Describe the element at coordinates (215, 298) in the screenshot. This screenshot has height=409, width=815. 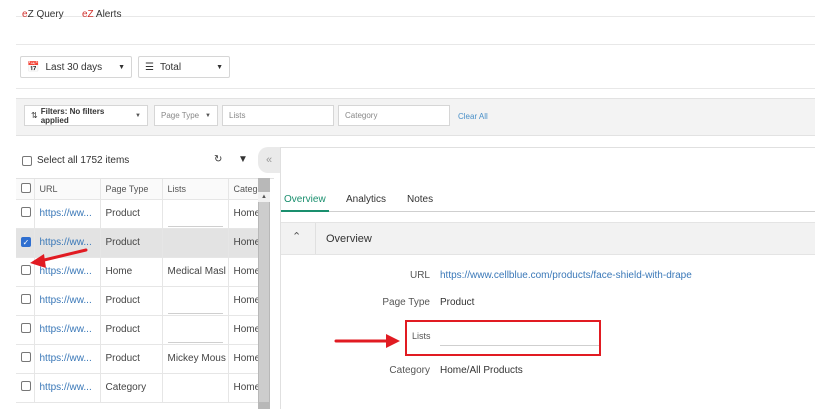
I see `annotation-arrows` at that location.